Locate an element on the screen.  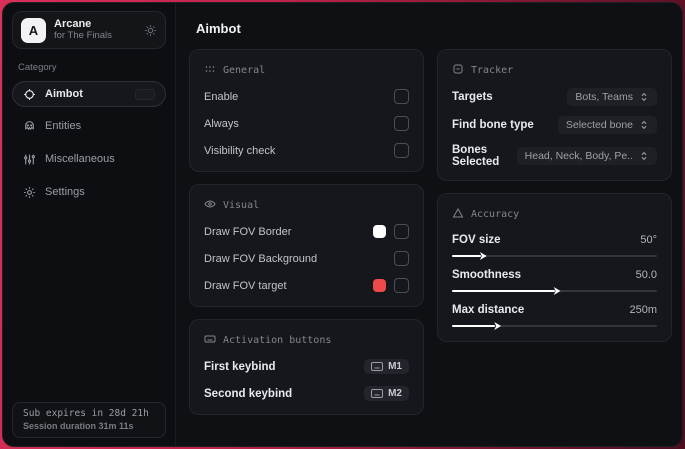
setting-row-visibility-check: Visibility check is located at coordinates (306, 150).